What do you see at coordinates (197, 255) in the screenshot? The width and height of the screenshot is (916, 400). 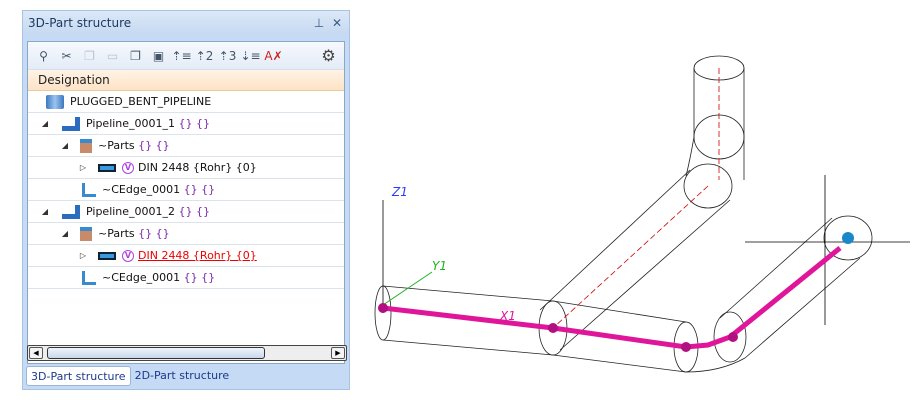 I see `row-label-highlighted: DIN 2448 {Rohr} {0}` at bounding box center [197, 255].